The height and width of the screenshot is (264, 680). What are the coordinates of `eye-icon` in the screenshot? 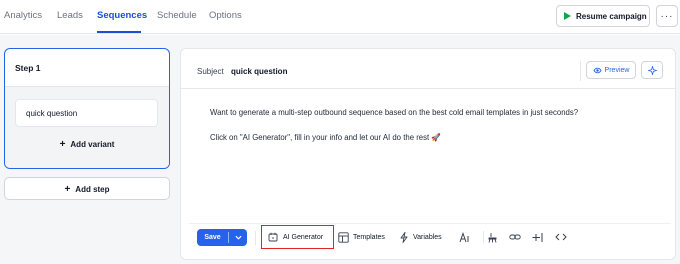 It's located at (597, 70).